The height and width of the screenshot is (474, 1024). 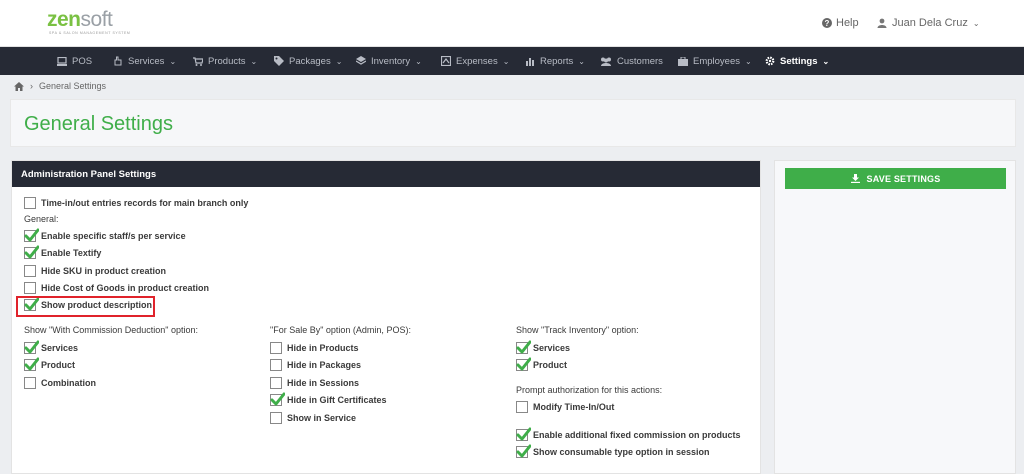 I want to click on logo-soft: soft, so click(x=96, y=19).